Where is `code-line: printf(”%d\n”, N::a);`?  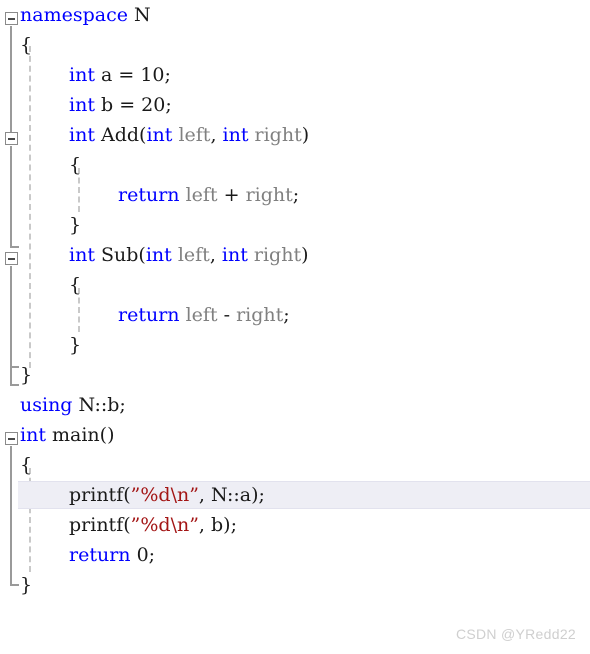
code-line: printf(”%d\n”, N::a); is located at coordinates (295, 495).